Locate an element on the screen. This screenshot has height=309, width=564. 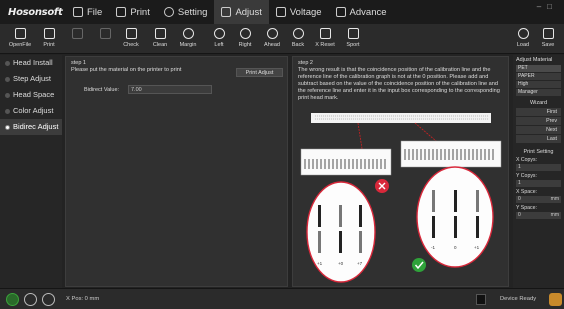
status-bar: X Pos: 0 mm Device Ready is located at coordinates (282, 298).